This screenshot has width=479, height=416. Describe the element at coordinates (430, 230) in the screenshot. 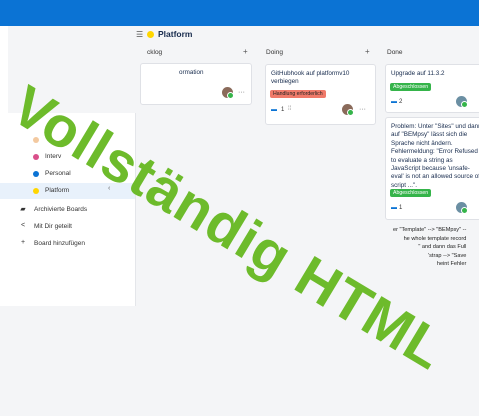

I see `code-line: er "Template" --> "BEMpsy" --` at that location.